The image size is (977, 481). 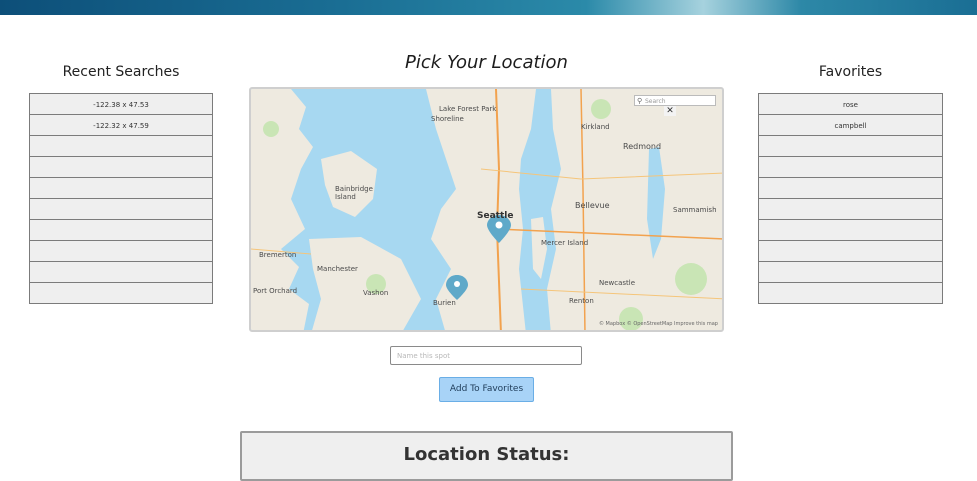 What do you see at coordinates (617, 283) in the screenshot?
I see `map-label: Newcastle` at bounding box center [617, 283].